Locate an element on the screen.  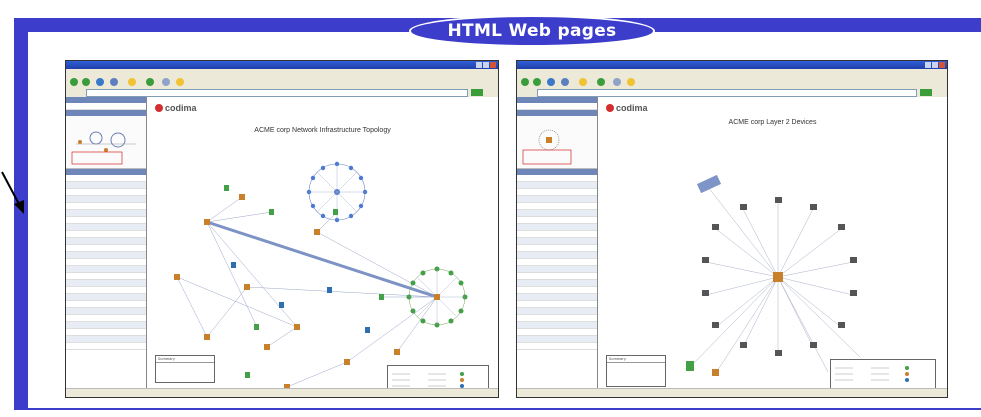
pointer-arrow-icon is located at coordinates (12, 192).